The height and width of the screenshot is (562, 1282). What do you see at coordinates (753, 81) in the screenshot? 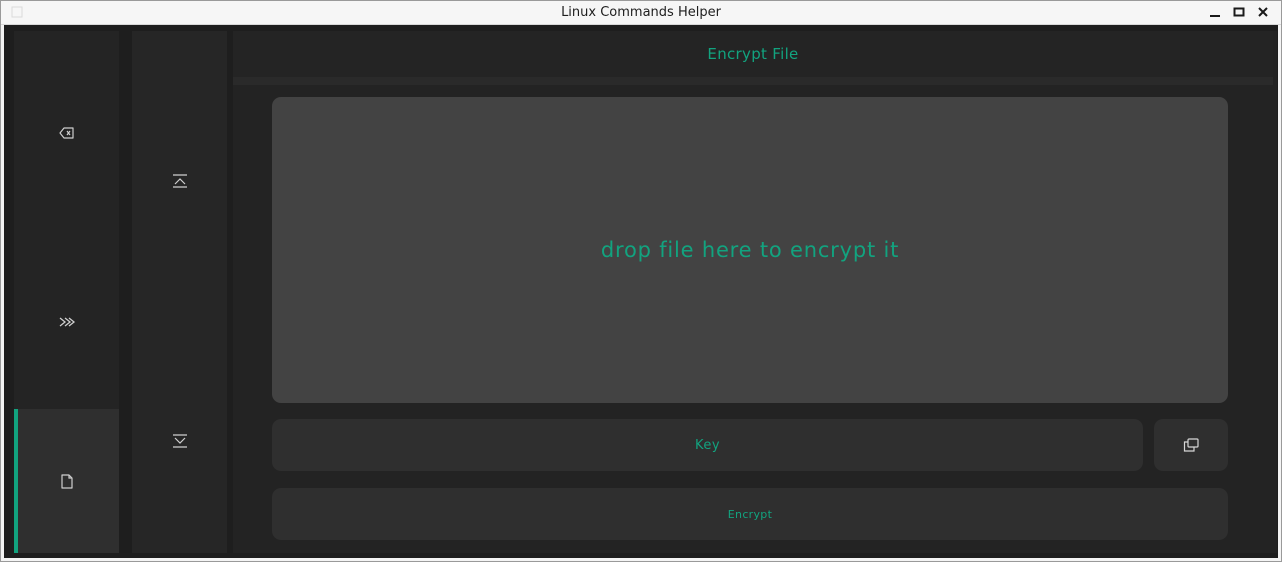
I see `header-divider` at bounding box center [753, 81].